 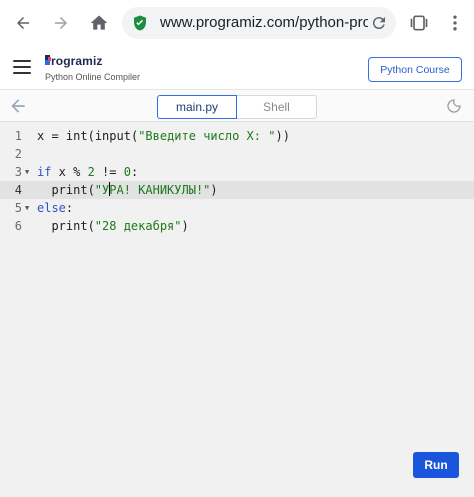 I want to click on arrow-left-icon, so click(x=19, y=106).